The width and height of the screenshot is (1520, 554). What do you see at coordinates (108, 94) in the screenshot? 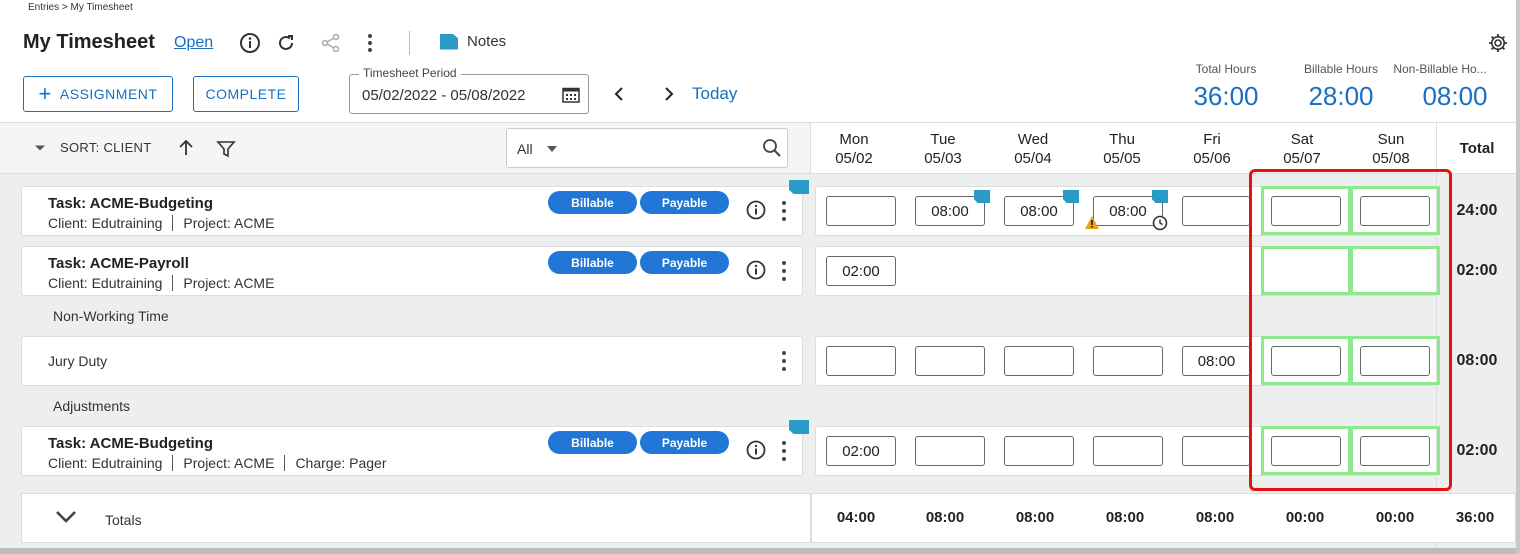
I see `add-assignment-label: ASSIGNMENT` at bounding box center [108, 94].